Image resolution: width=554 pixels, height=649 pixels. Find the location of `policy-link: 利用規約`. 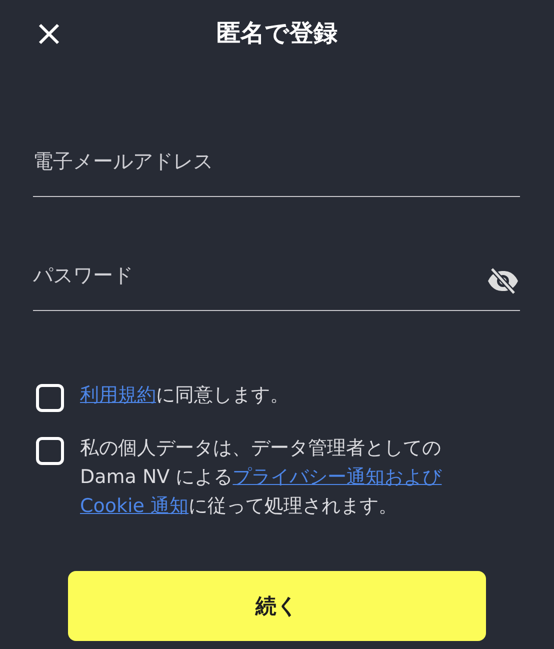

policy-link: 利用規約 is located at coordinates (118, 395).